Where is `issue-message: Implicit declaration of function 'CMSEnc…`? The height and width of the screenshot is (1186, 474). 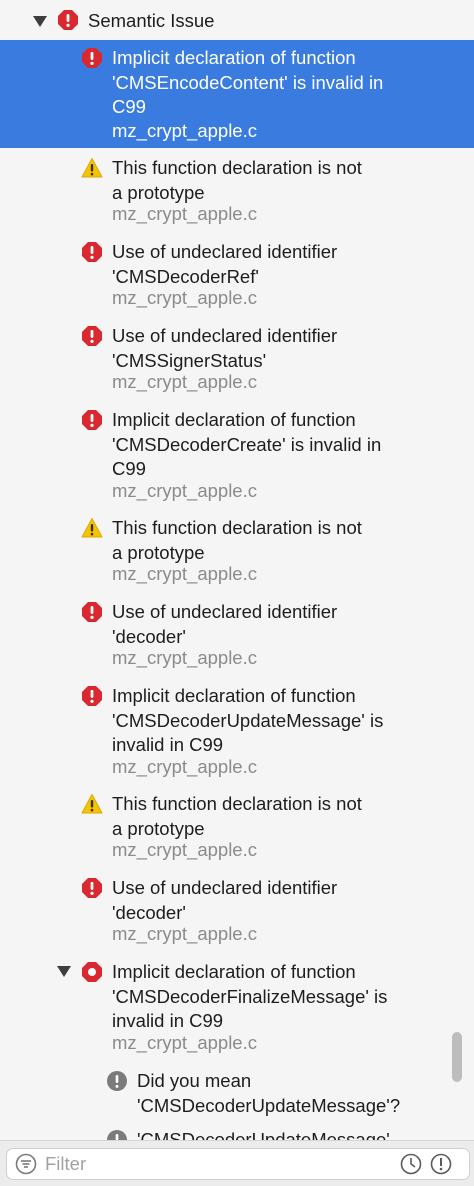 issue-message: Implicit declaration of function 'CMSEnc… is located at coordinates (248, 82).